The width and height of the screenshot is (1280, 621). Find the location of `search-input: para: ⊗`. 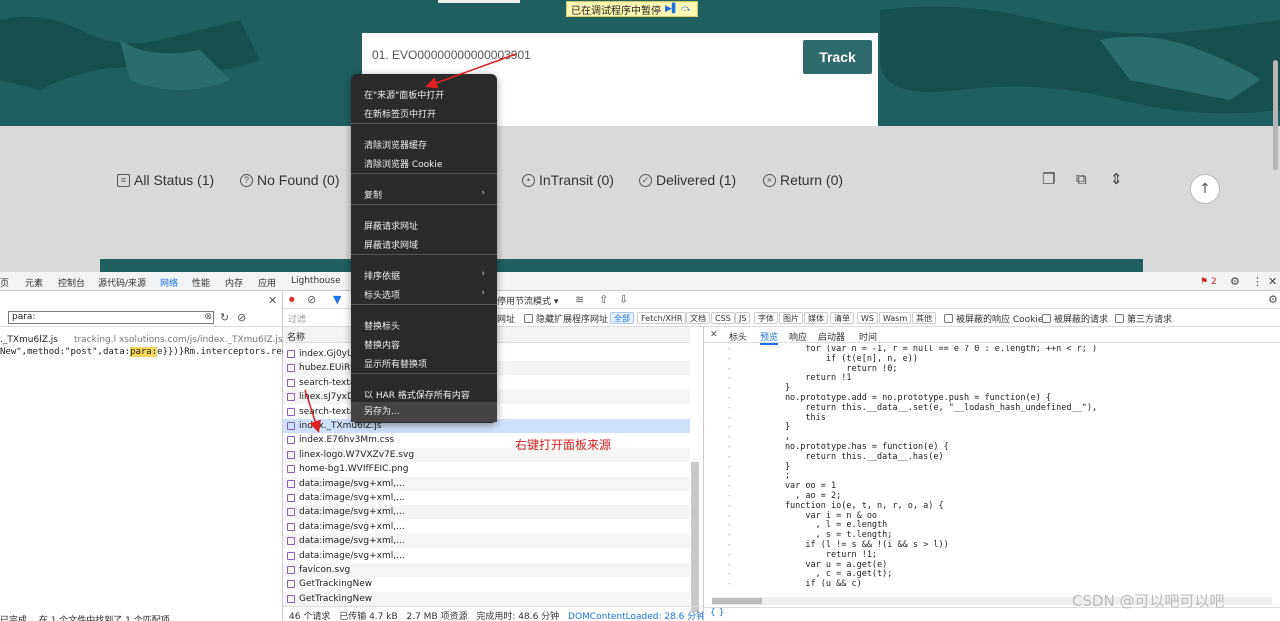

search-input: para: ⊗ is located at coordinates (111, 317).